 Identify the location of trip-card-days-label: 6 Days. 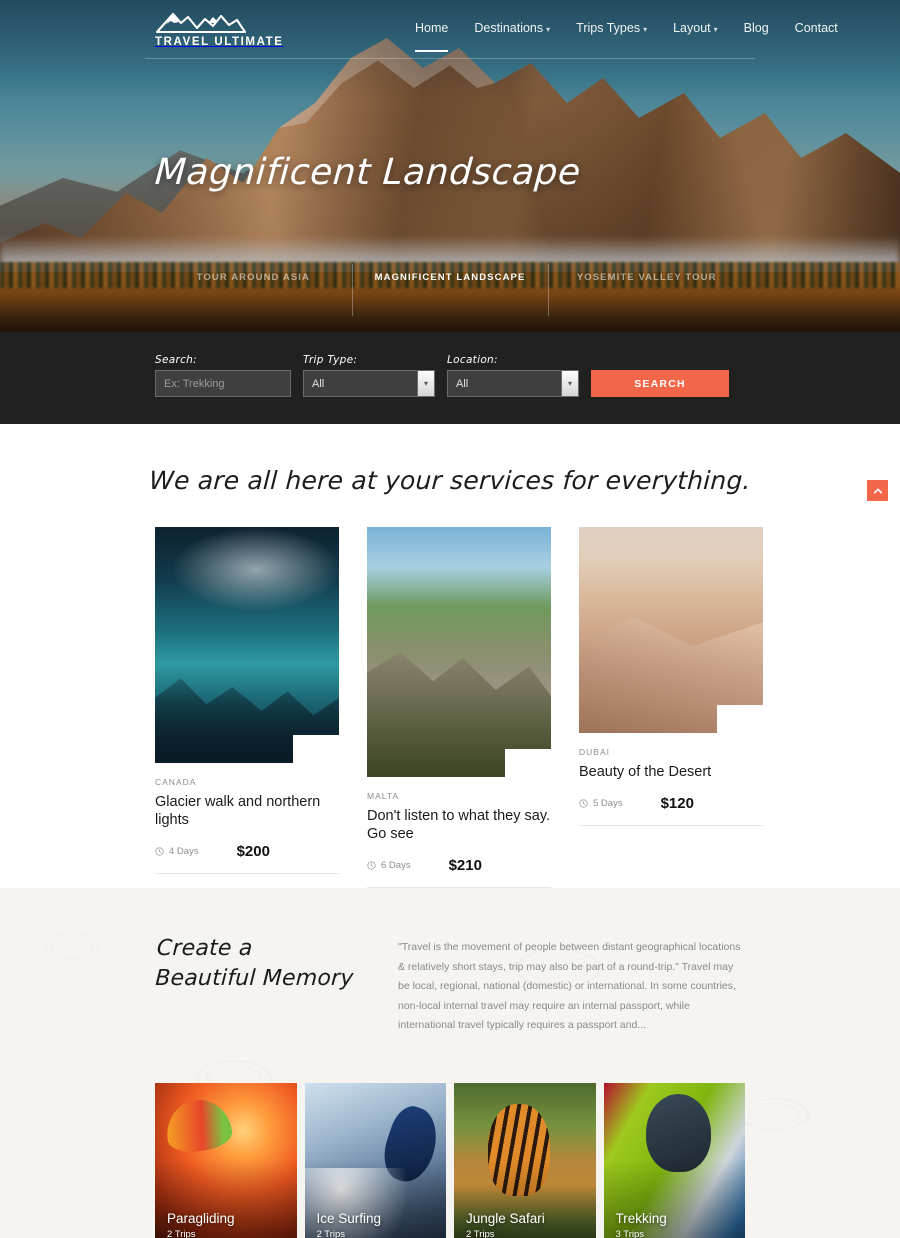
(396, 866).